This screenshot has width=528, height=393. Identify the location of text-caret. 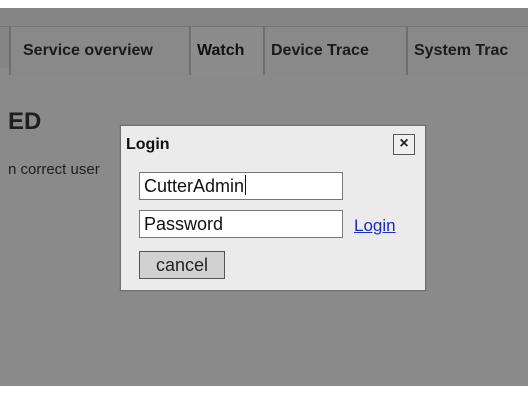
(246, 185).